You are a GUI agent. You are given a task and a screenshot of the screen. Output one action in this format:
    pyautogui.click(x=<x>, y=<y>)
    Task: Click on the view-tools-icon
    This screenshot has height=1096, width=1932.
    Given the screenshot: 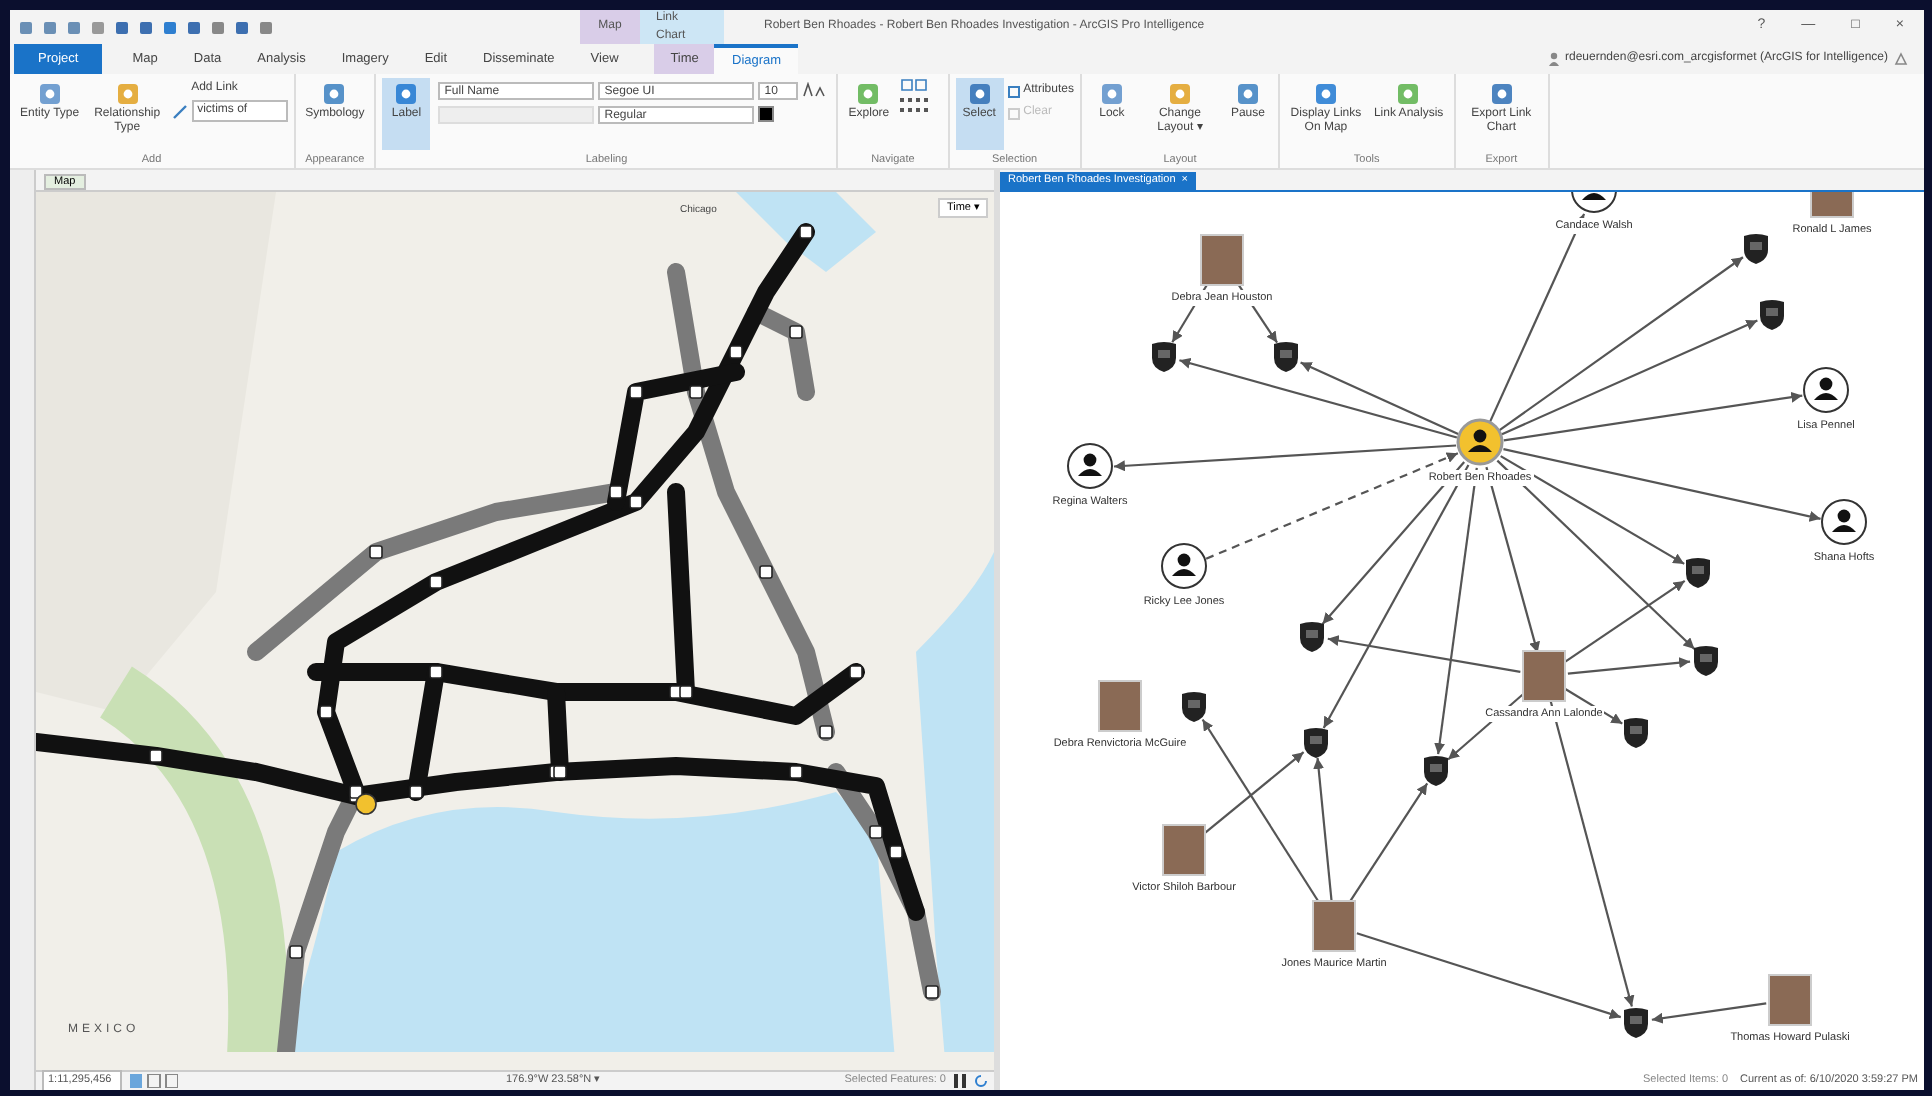 What is the action you would take?
    pyautogui.click(x=154, y=1081)
    